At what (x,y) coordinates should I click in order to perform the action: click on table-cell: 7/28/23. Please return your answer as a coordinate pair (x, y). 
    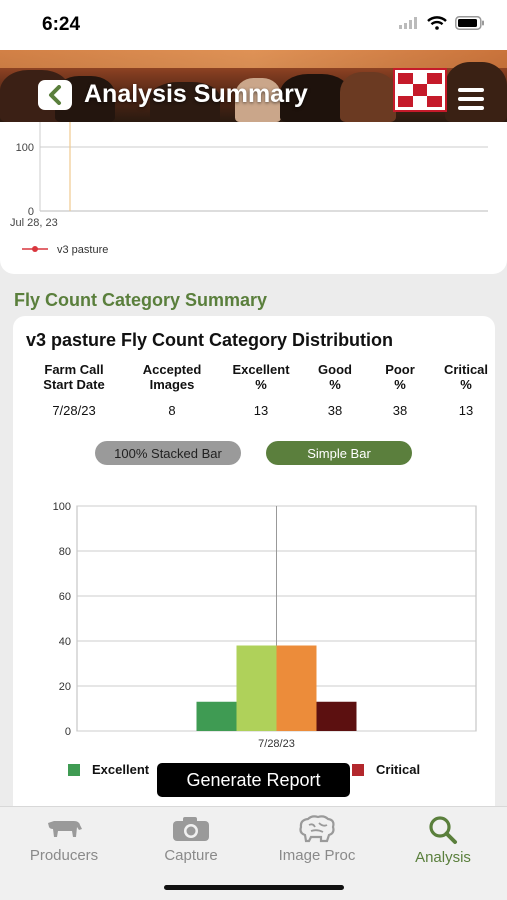
    Looking at the image, I should click on (74, 410).